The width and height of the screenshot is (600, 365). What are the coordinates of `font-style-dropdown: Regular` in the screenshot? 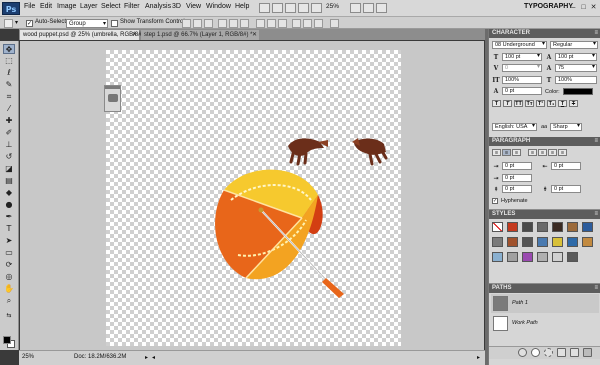 It's located at (574, 45).